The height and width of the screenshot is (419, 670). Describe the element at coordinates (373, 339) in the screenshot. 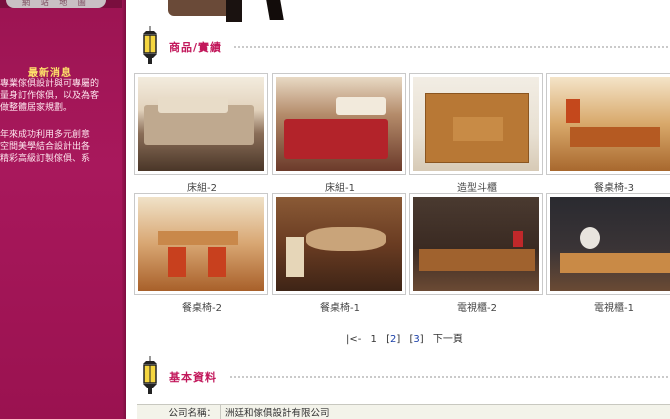

I see `current-page: 1` at that location.